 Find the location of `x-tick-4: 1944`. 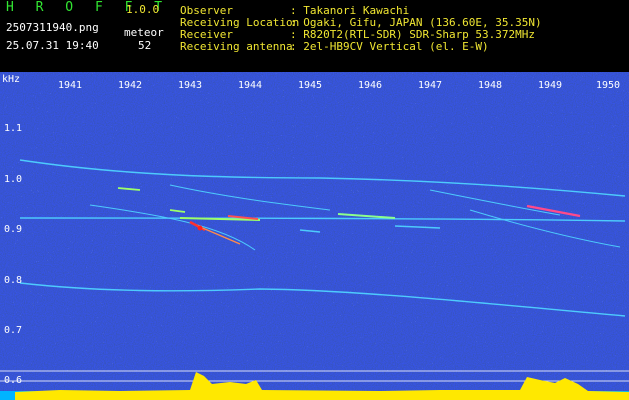

x-tick-4: 1944 is located at coordinates (250, 85).